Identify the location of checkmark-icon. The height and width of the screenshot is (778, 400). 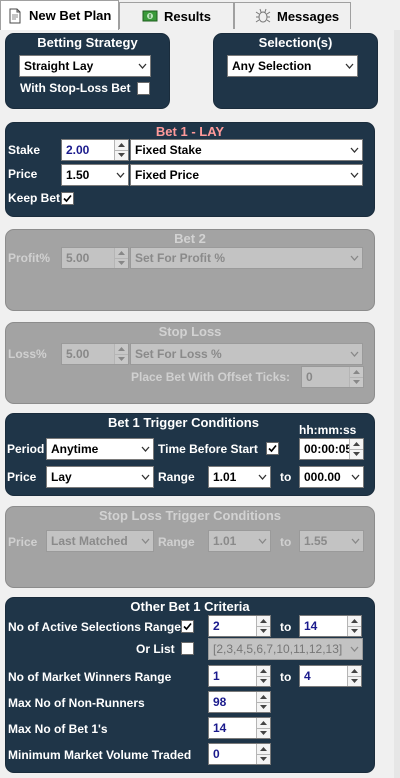
(187, 626).